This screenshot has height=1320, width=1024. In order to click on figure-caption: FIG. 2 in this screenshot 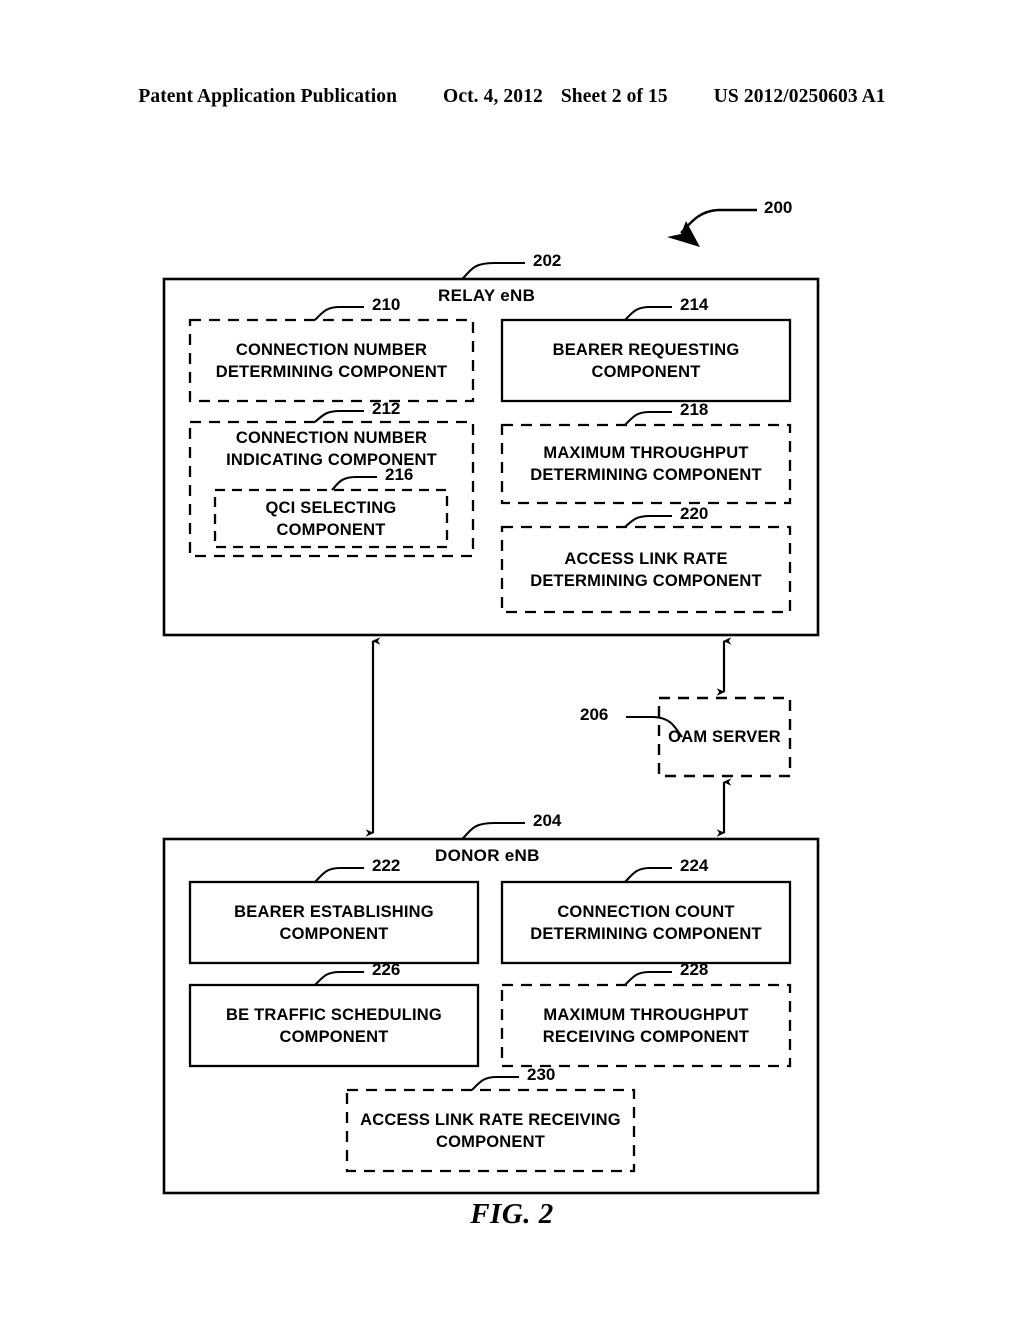, I will do `click(512, 1214)`.